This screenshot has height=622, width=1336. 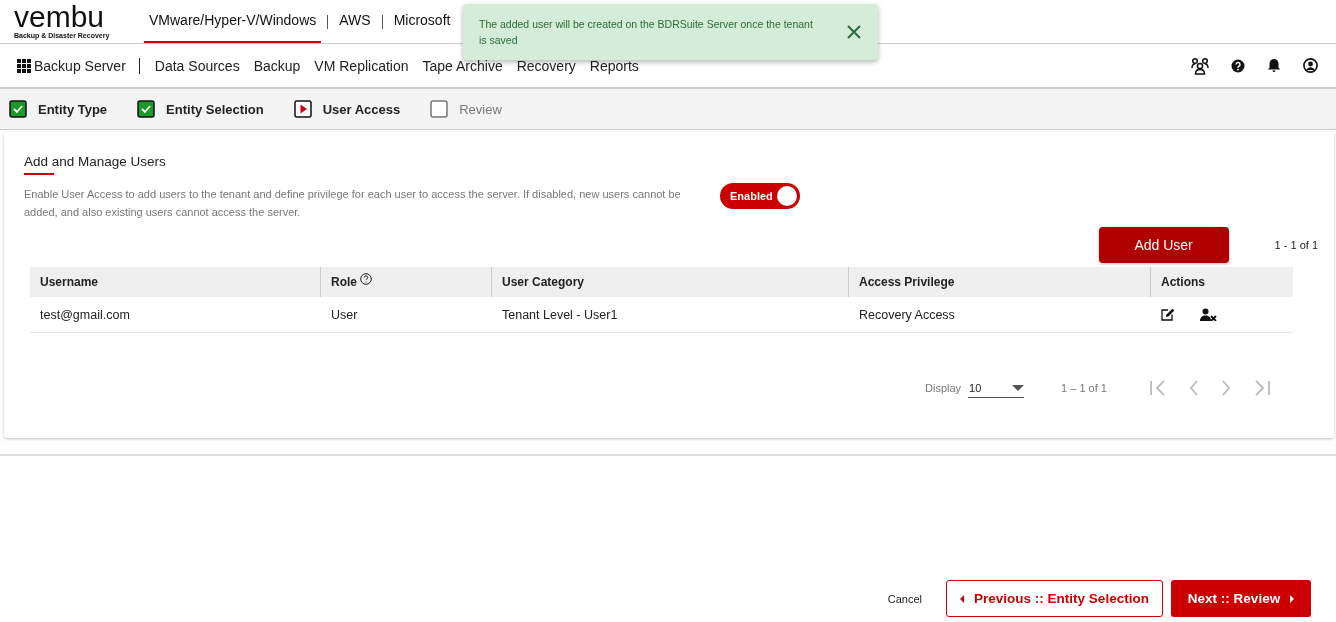 What do you see at coordinates (422, 21) in the screenshot?
I see `platform-tab: Microsoft` at bounding box center [422, 21].